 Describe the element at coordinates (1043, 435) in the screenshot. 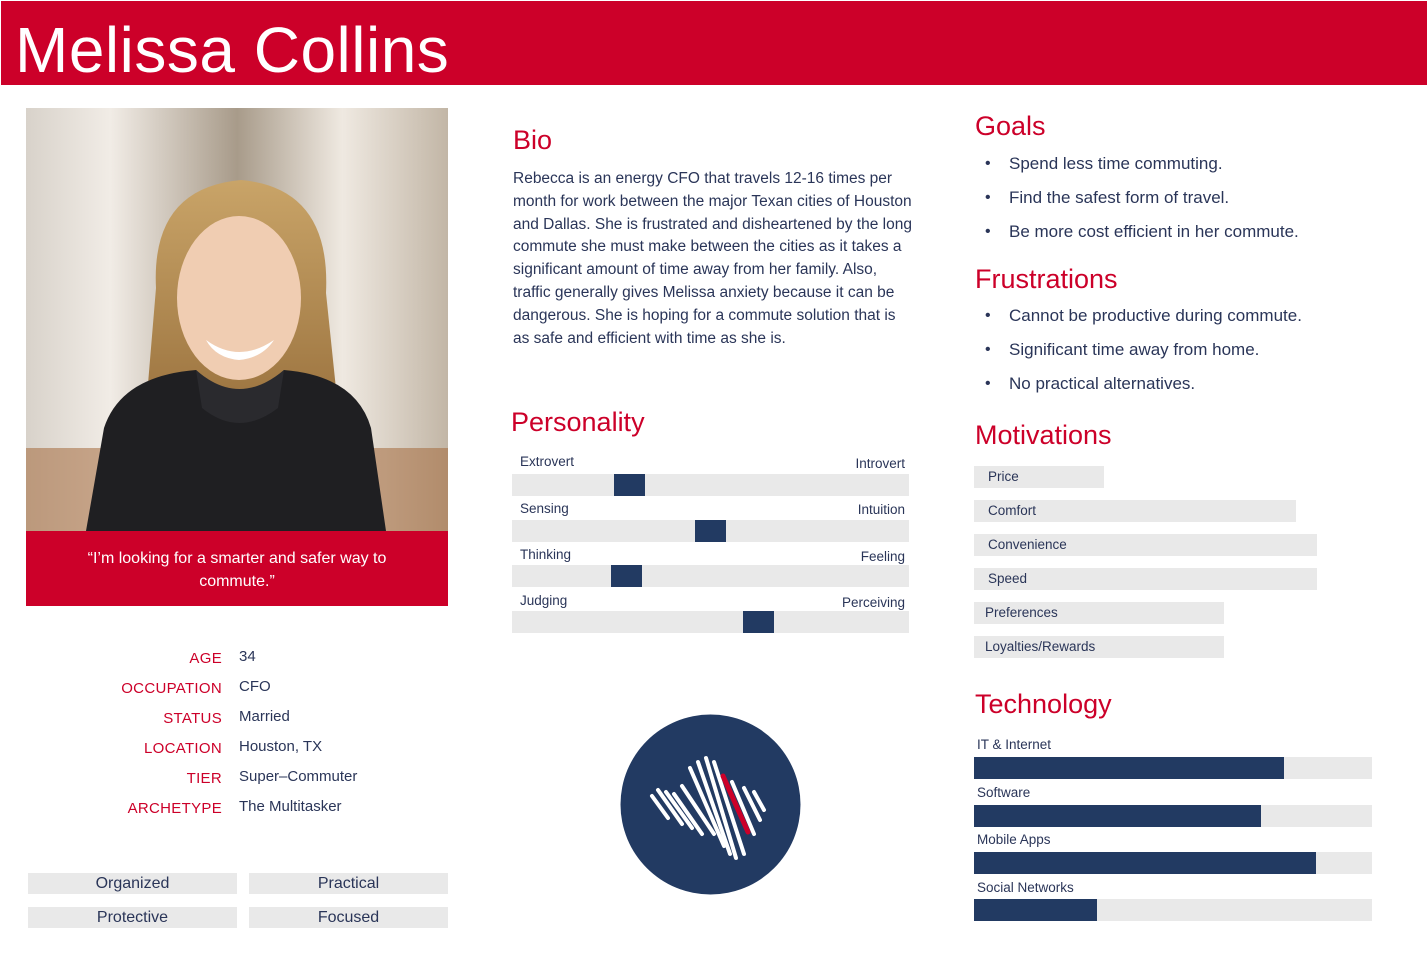

I see `motivations-heading: Motivations` at that location.